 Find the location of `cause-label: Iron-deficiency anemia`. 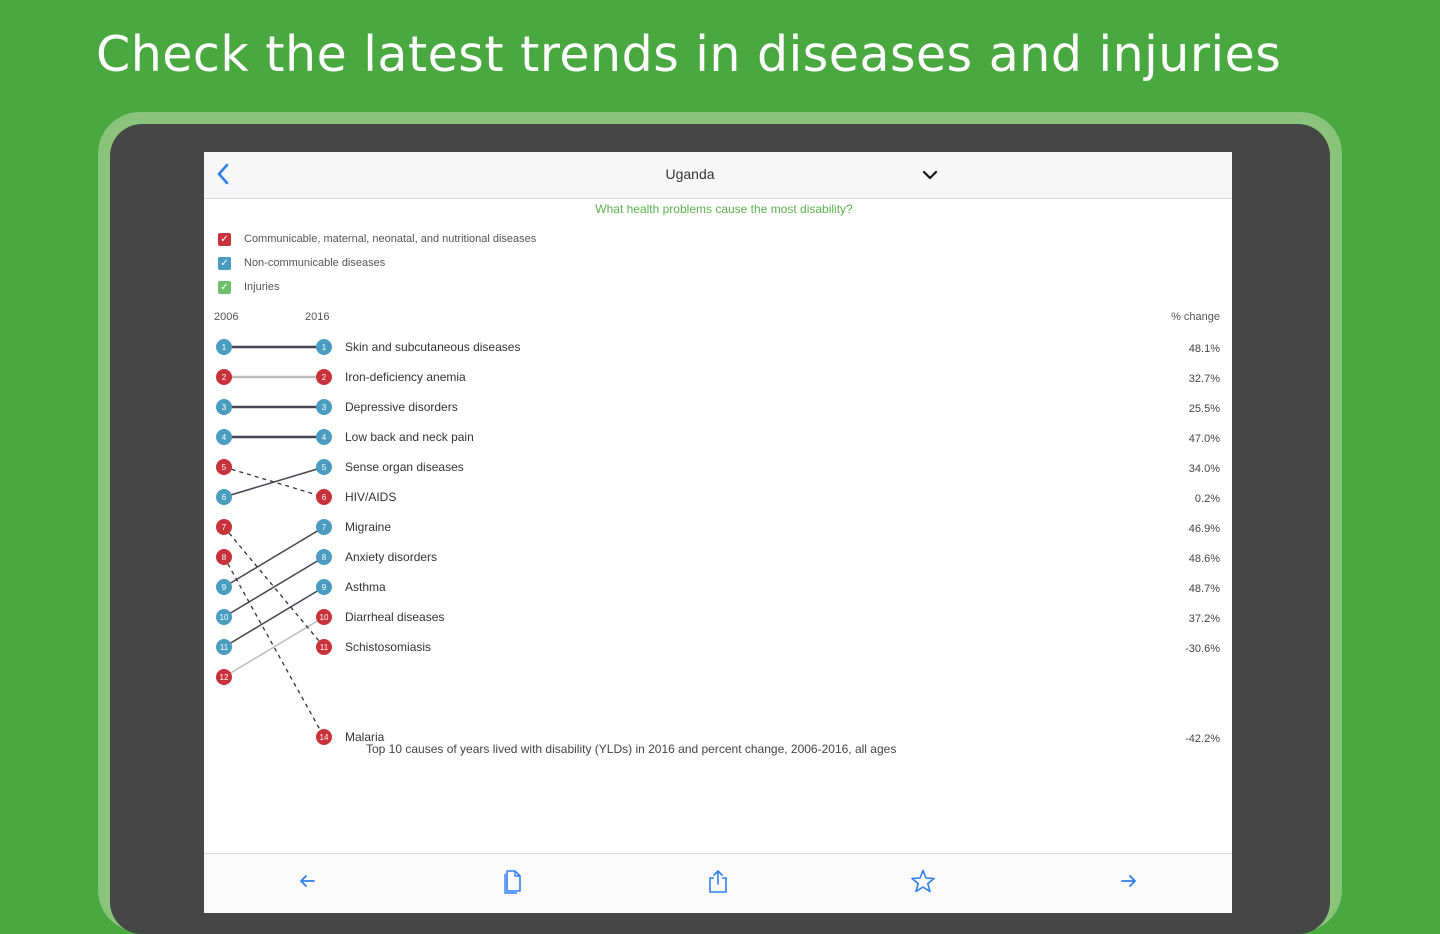

cause-label: Iron-deficiency anemia is located at coordinates (405, 377).